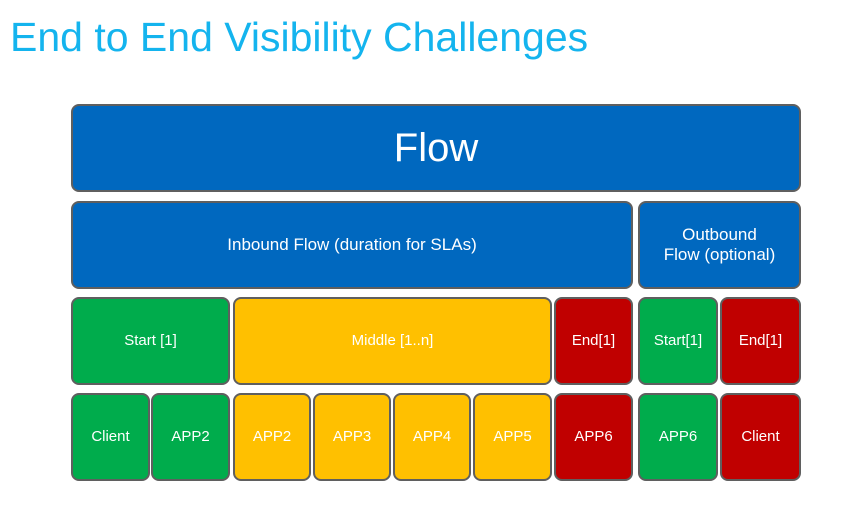  I want to click on outbound-flow-label-line1: Outbound, so click(719, 235).